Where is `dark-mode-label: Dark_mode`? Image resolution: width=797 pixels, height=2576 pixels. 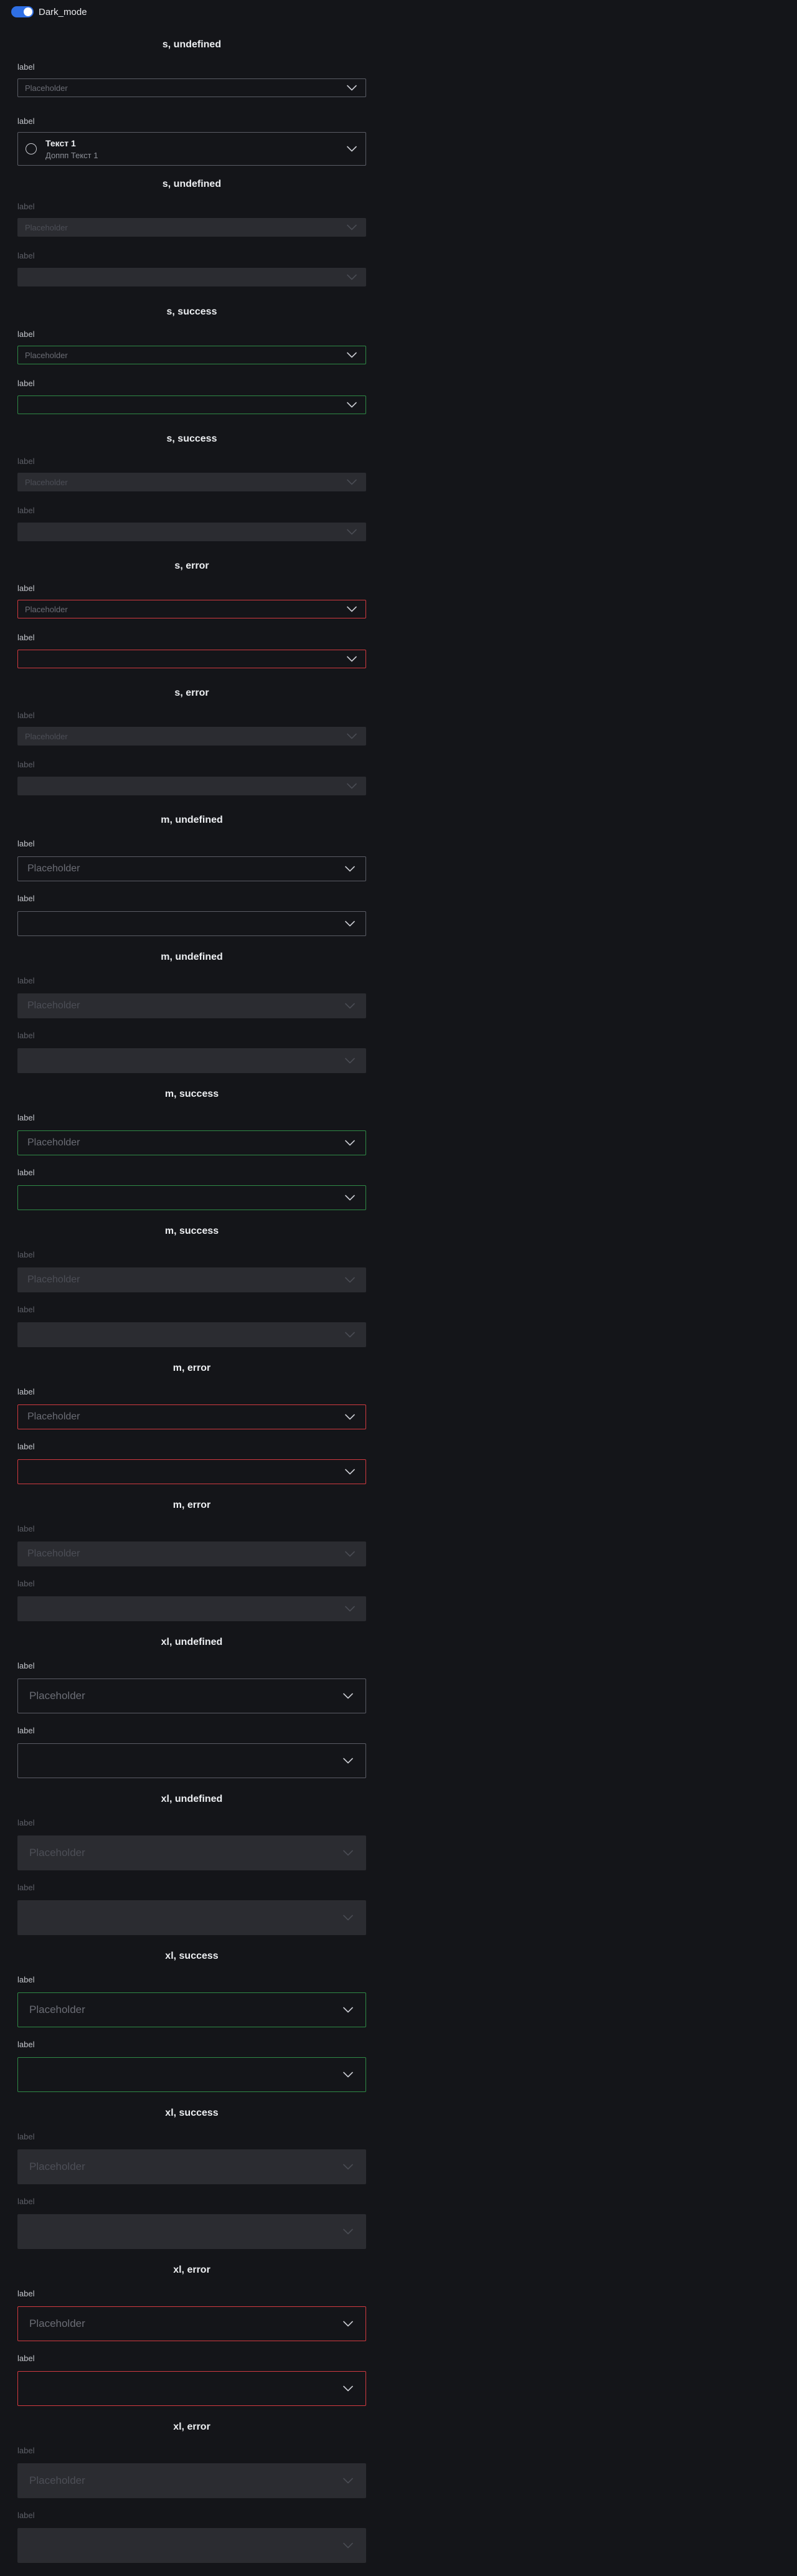
dark-mode-label: Dark_mode is located at coordinates (63, 12).